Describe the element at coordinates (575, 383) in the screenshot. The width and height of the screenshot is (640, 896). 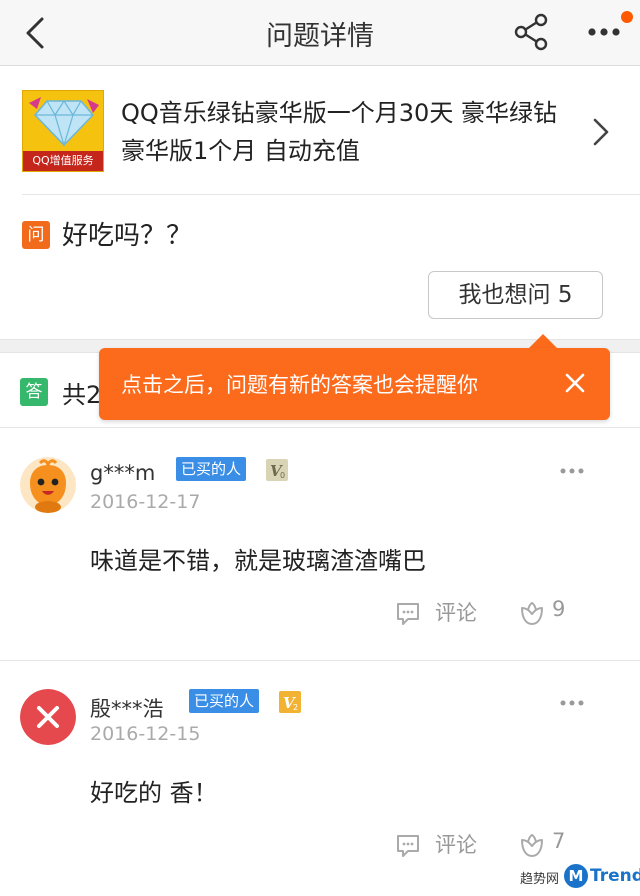
I see `close-icon` at that location.